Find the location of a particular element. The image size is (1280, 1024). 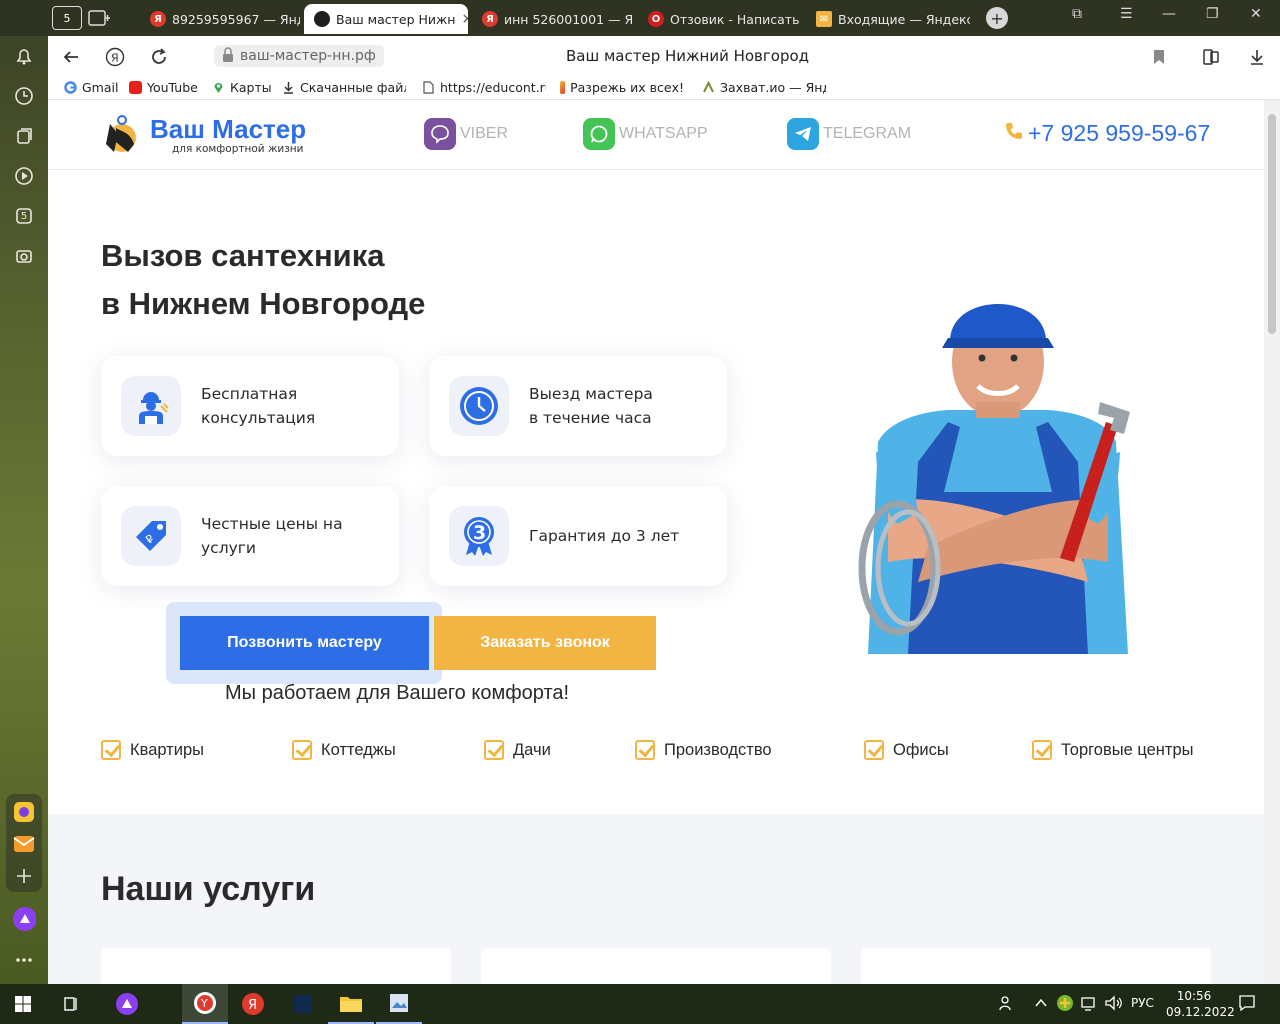

sidebar-badge-icon: 5 is located at coordinates (24, 216).